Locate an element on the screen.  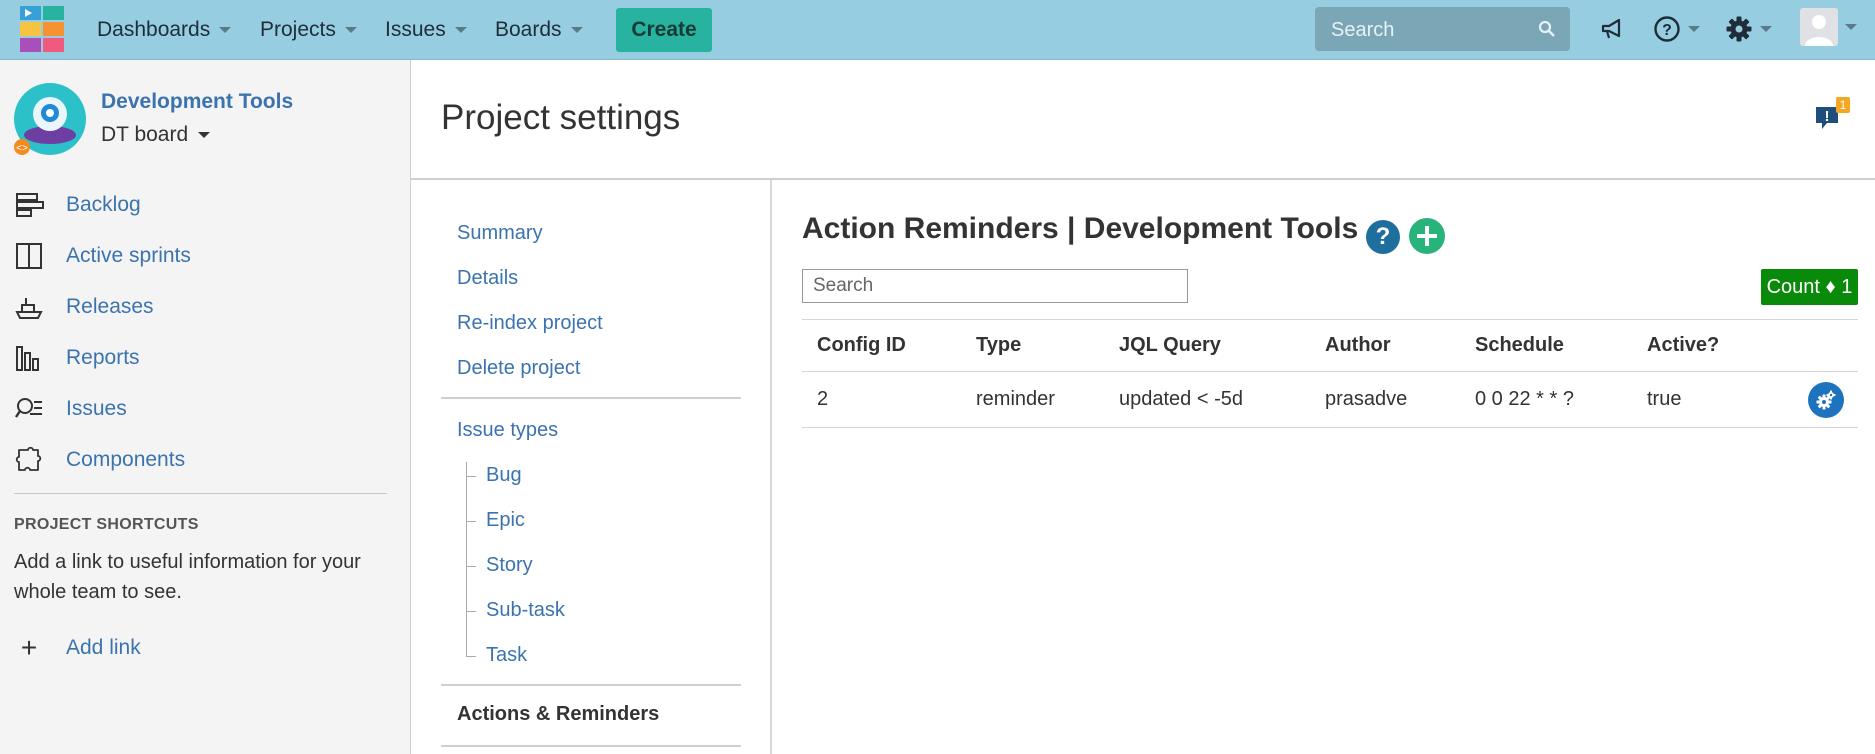
nav-dashboards: Dashboards is located at coordinates (164, 30).